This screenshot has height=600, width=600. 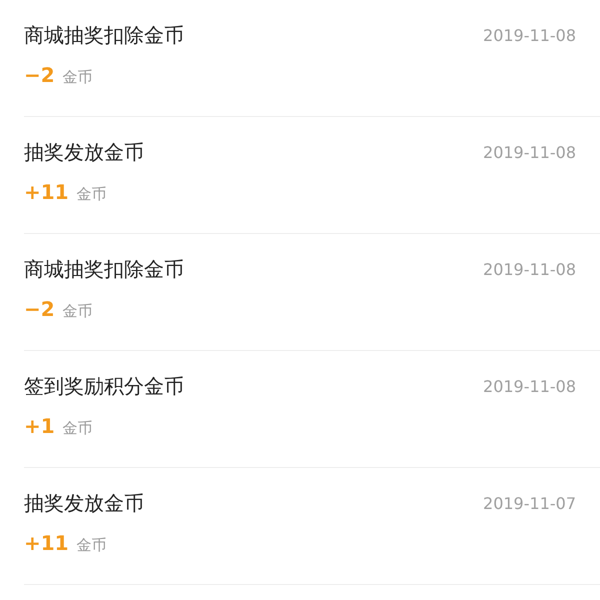 I want to click on record-title: 签到奖励积分金币, so click(x=104, y=386).